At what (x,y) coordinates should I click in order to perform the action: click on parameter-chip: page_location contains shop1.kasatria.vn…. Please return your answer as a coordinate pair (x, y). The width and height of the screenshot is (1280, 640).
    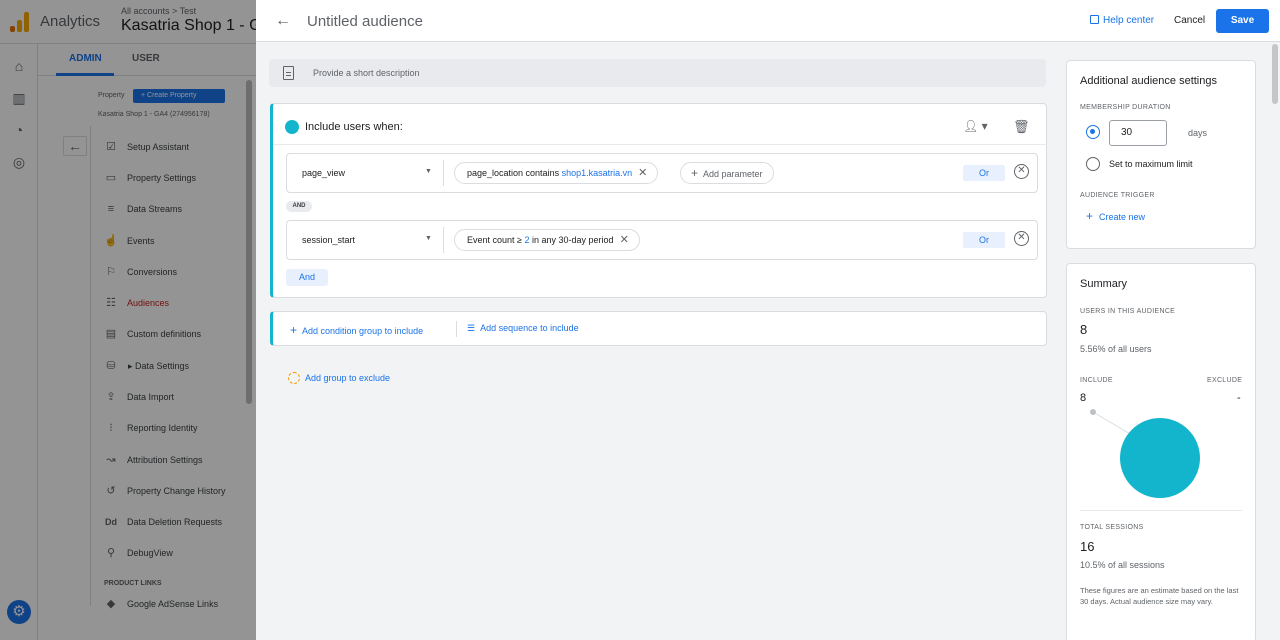
    Looking at the image, I should click on (556, 173).